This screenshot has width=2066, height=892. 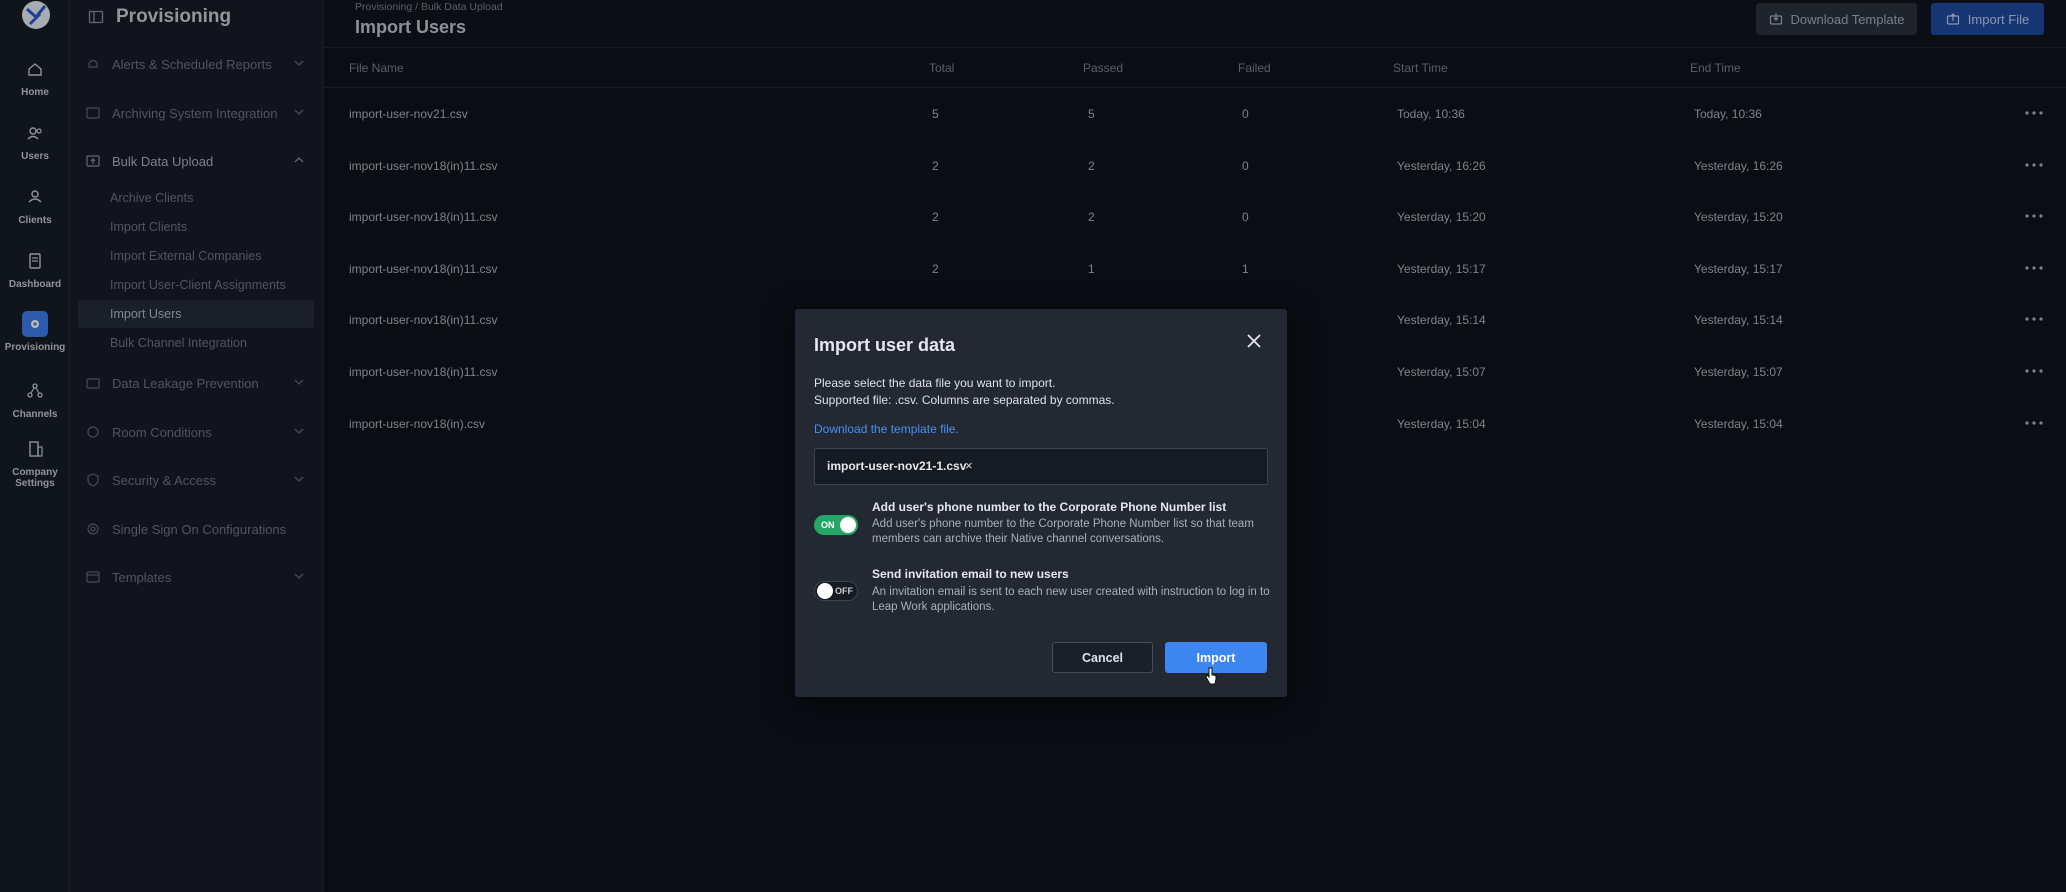 I want to click on toggle-state-label: ON, so click(x=828, y=525).